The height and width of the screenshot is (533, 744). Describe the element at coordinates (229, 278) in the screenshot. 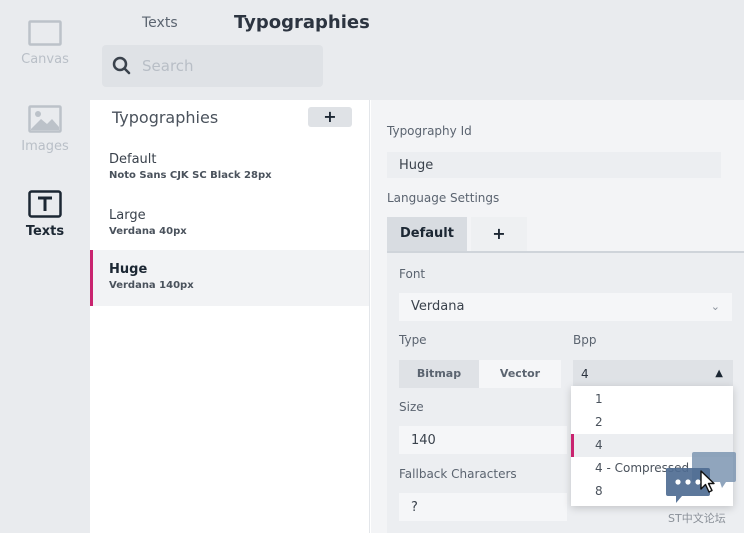

I see `list-item-selected: Huge Verdana 140px` at that location.